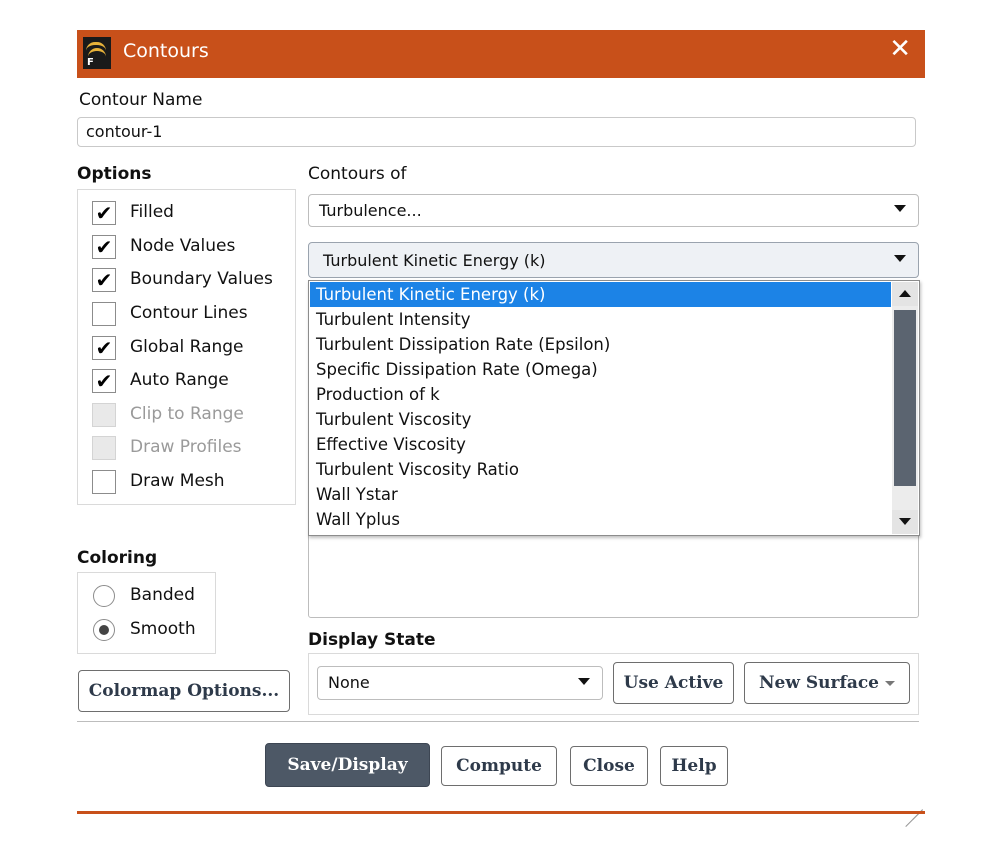 This screenshot has height=847, width=987. I want to click on variable-value: Turbulent Kinetic Energy (k), so click(434, 260).